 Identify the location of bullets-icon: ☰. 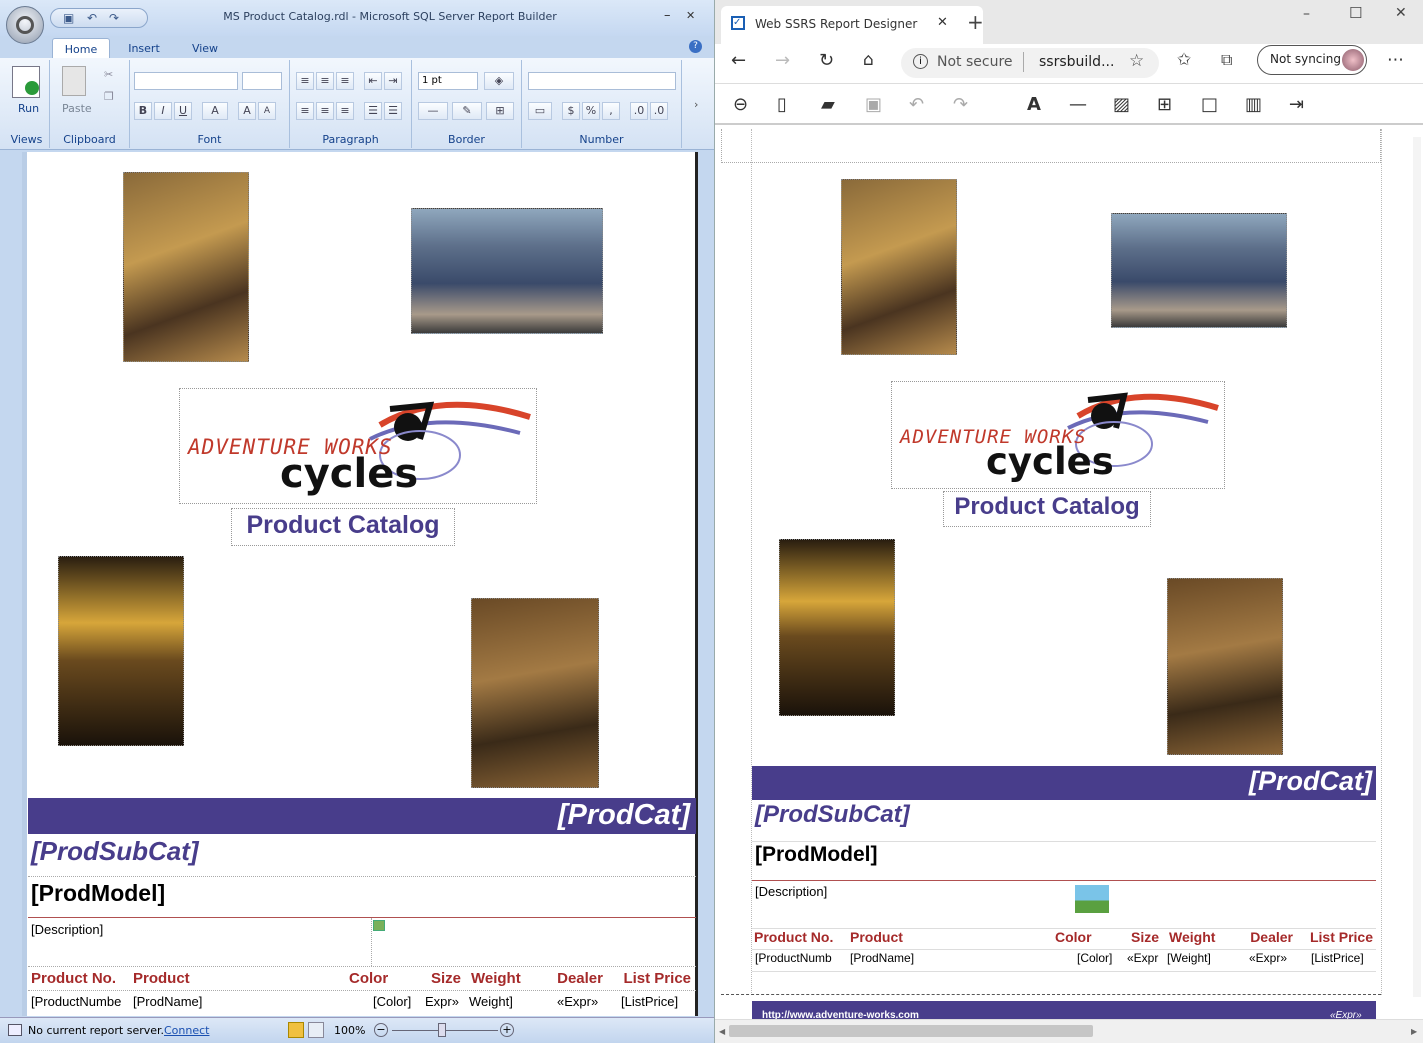
(373, 111).